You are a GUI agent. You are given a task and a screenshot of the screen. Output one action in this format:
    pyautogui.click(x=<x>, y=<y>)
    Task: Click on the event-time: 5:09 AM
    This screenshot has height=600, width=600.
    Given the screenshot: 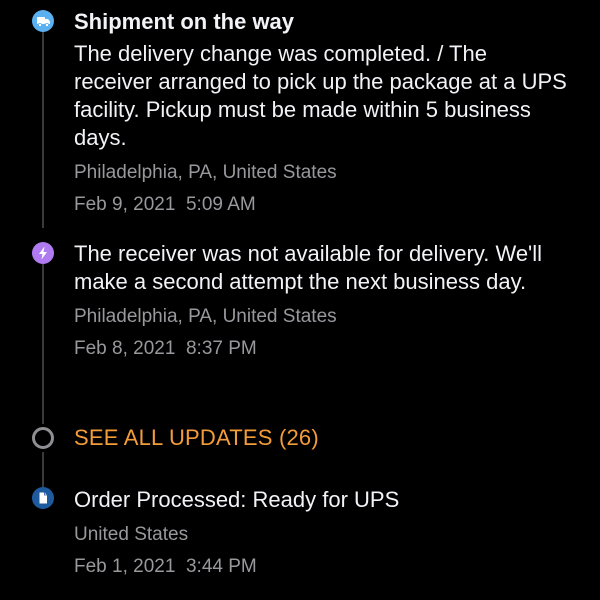 What is the action you would take?
    pyautogui.click(x=220, y=204)
    